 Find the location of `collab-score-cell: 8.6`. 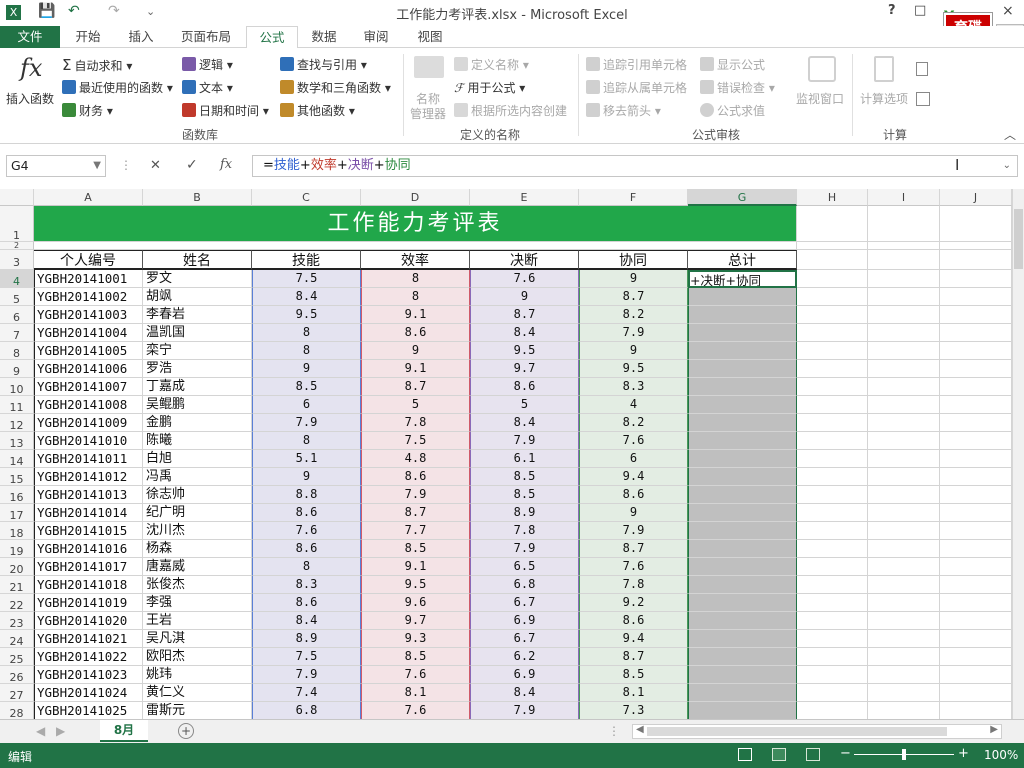

collab-score-cell: 8.6 is located at coordinates (633, 621).